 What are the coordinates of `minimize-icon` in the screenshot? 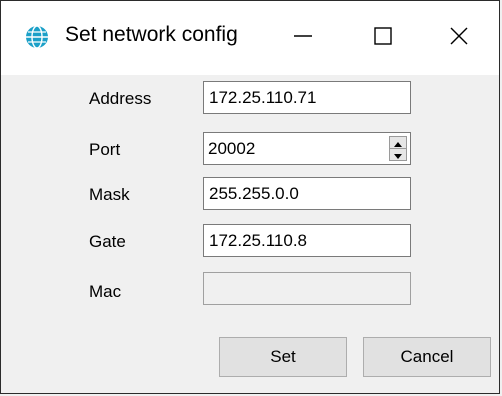 It's located at (303, 38).